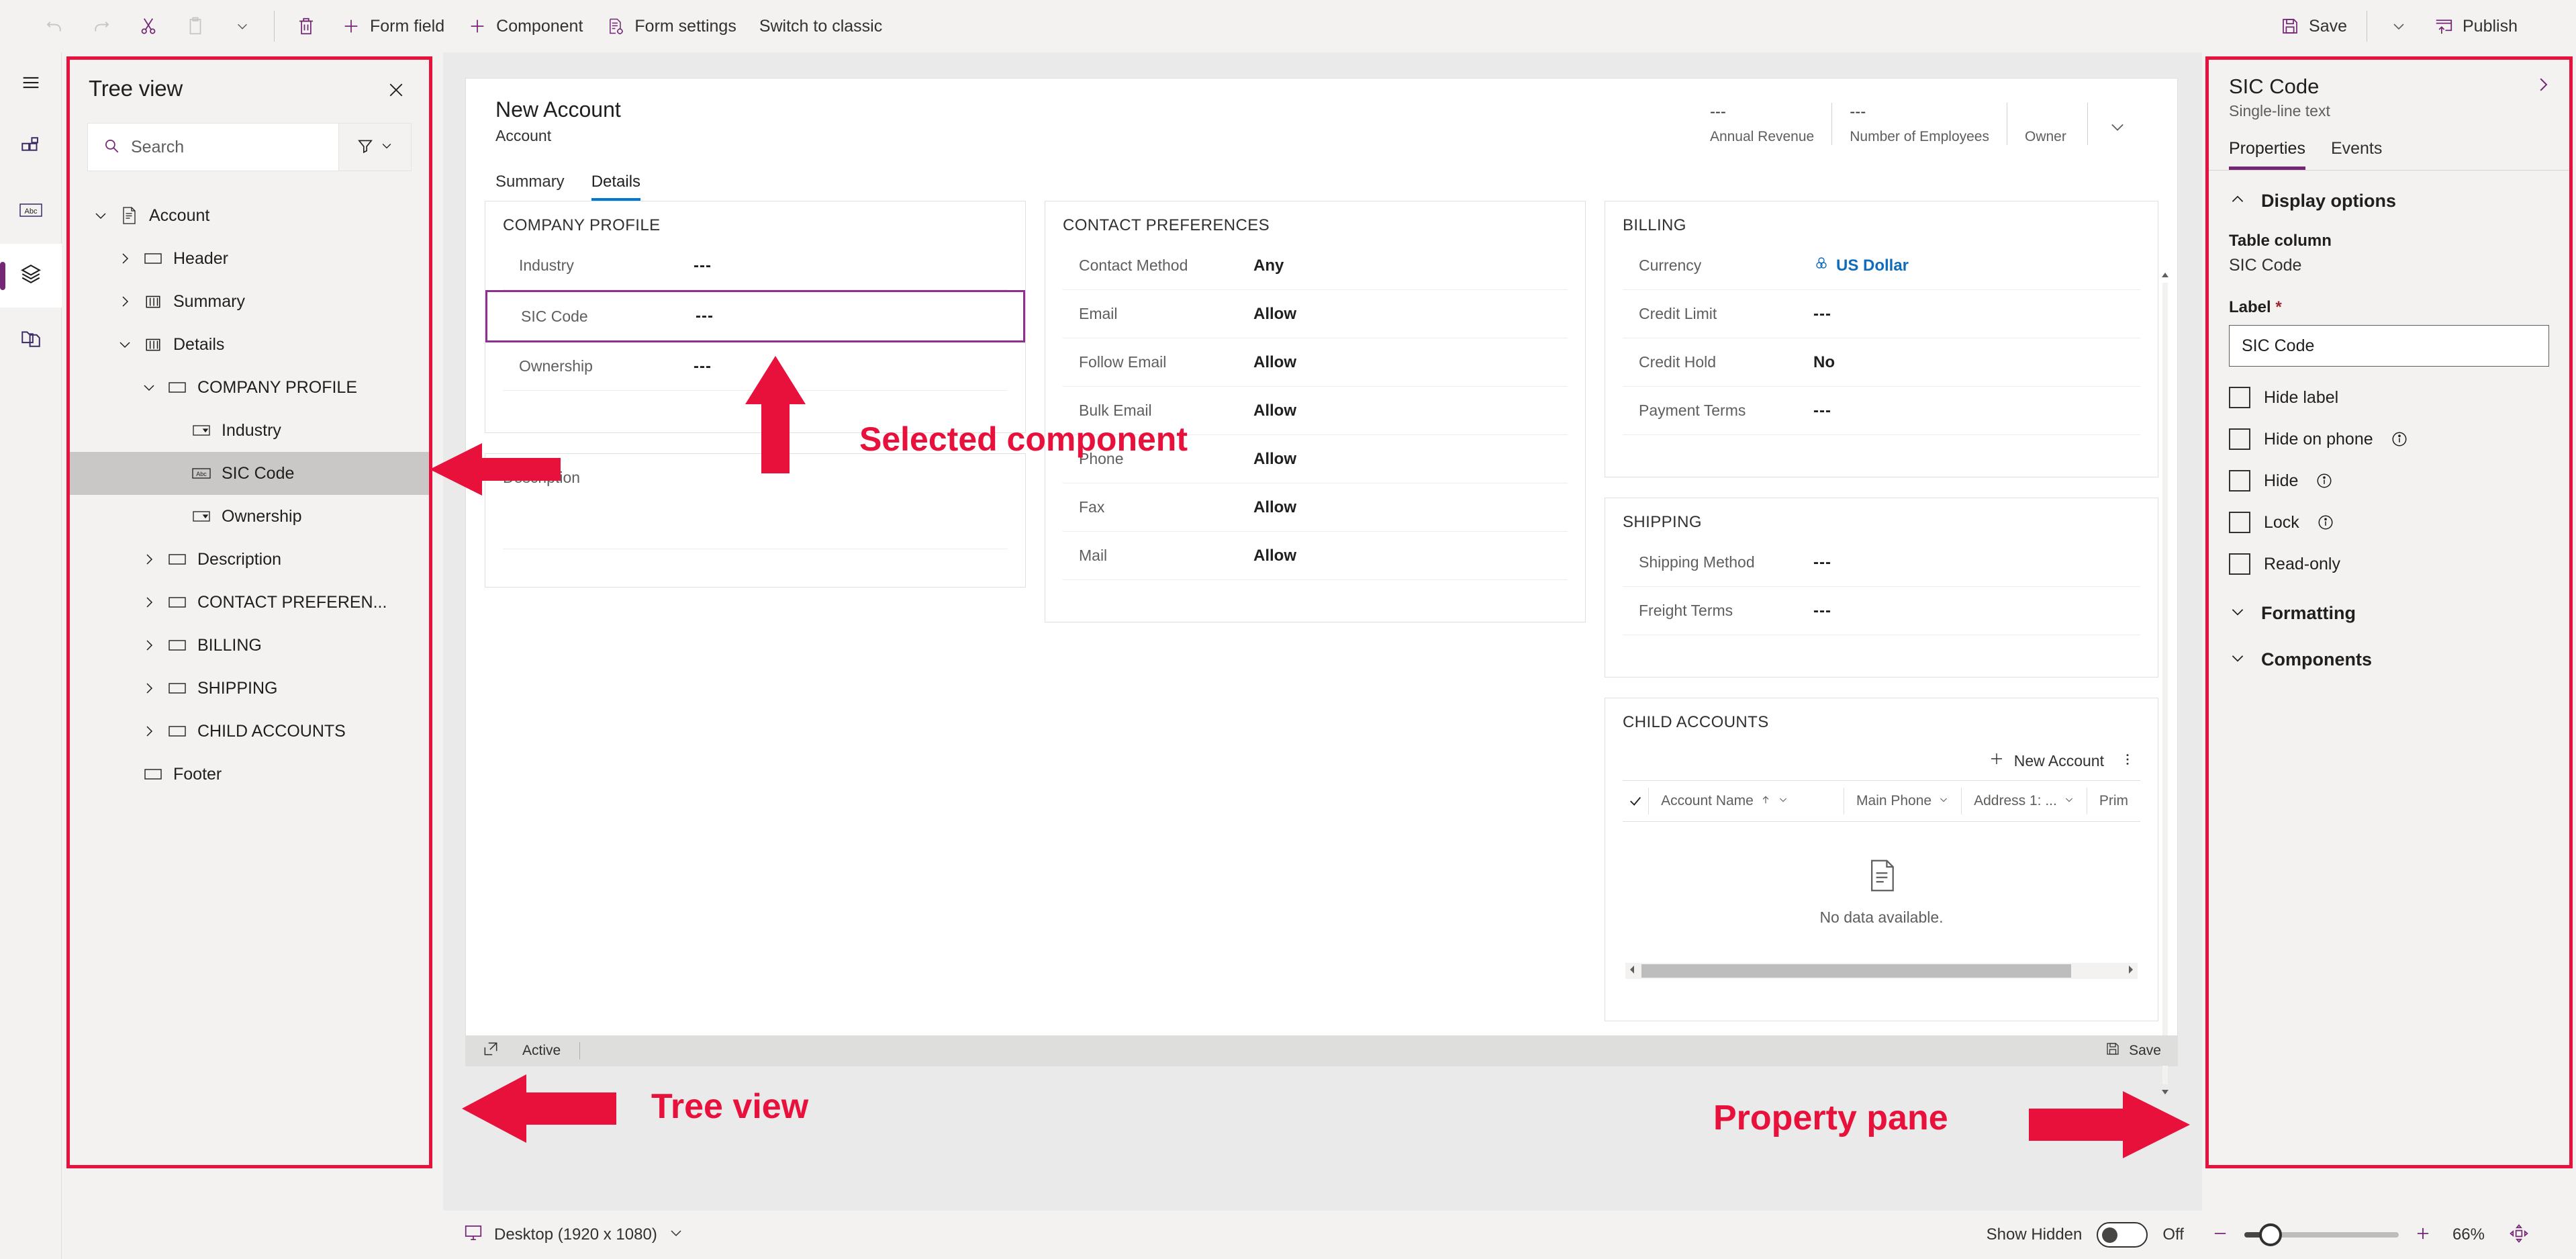  What do you see at coordinates (31, 84) in the screenshot?
I see `rail-item-pages` at bounding box center [31, 84].